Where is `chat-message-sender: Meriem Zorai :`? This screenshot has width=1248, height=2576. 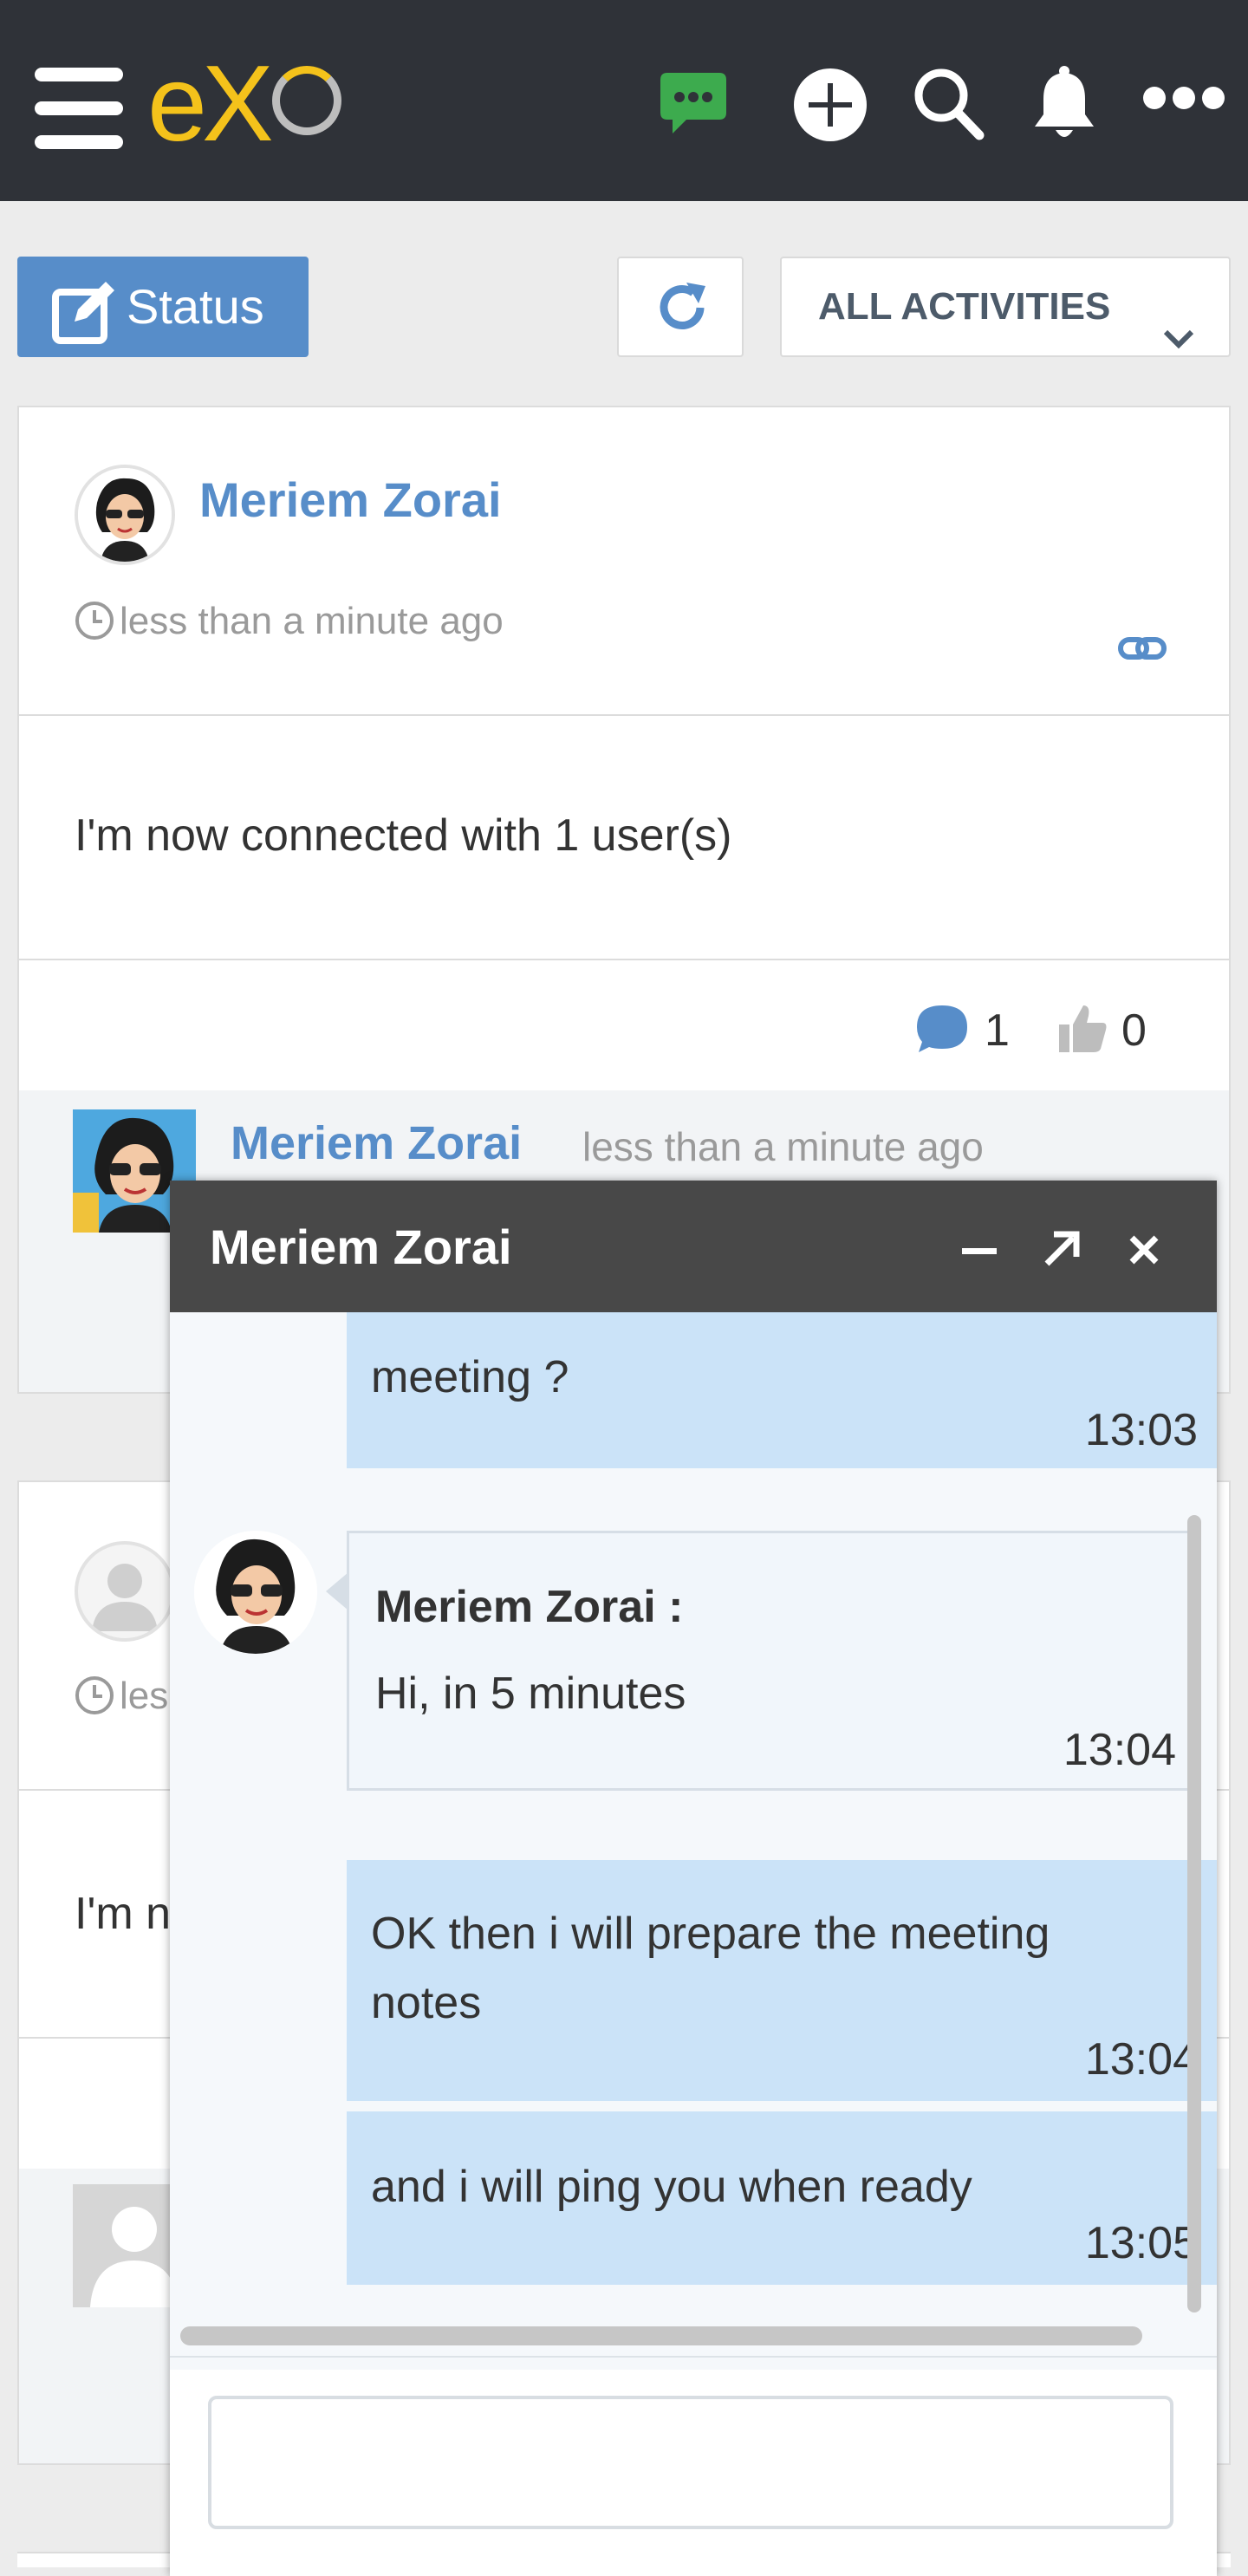
chat-message-sender: Meriem Zorai : is located at coordinates (529, 1607).